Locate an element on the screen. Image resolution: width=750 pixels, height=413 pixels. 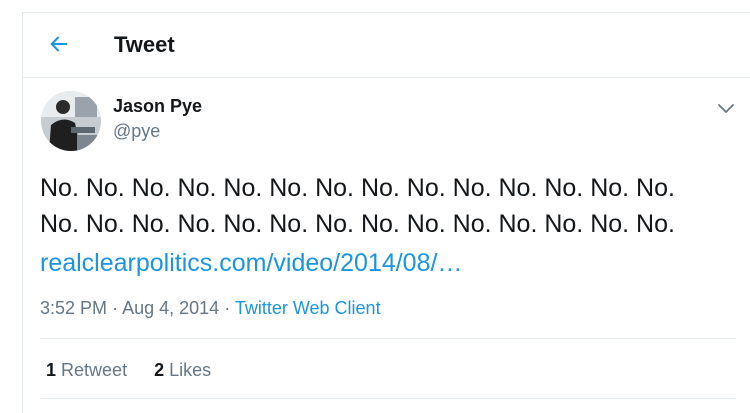
like-label: Likes is located at coordinates (190, 370).